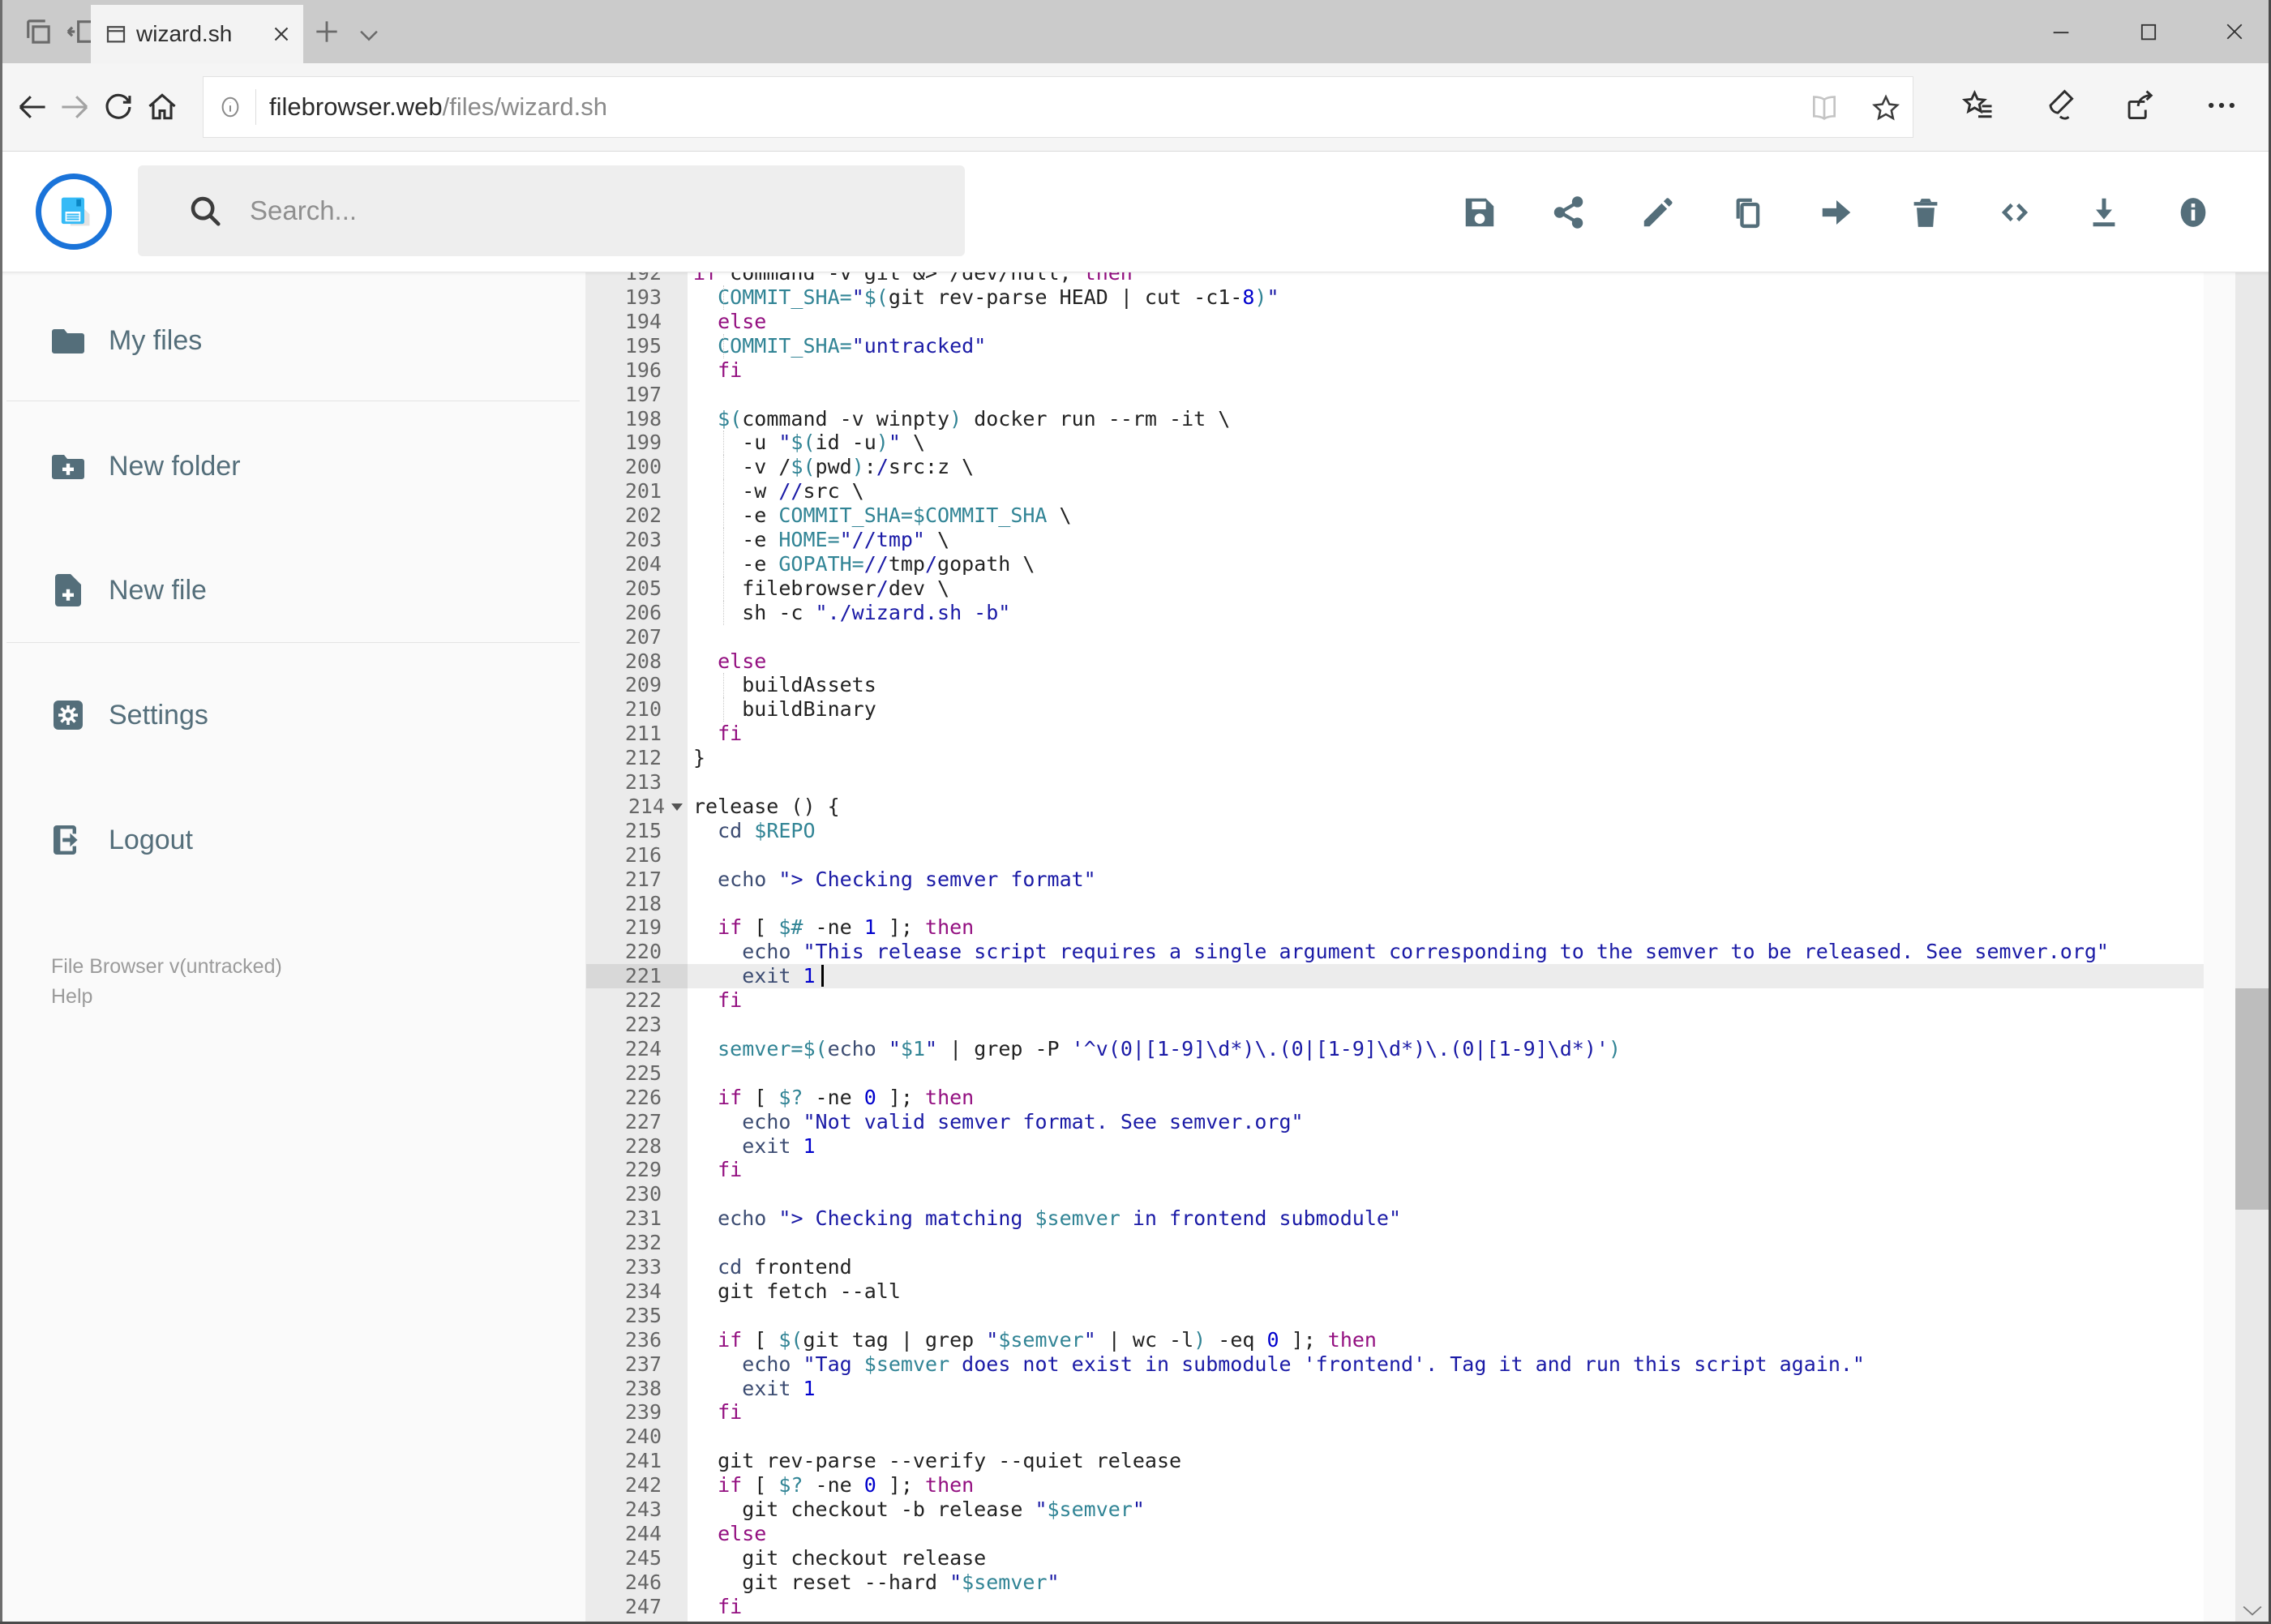 This screenshot has width=2271, height=1624. I want to click on tab-close-icon, so click(282, 34).